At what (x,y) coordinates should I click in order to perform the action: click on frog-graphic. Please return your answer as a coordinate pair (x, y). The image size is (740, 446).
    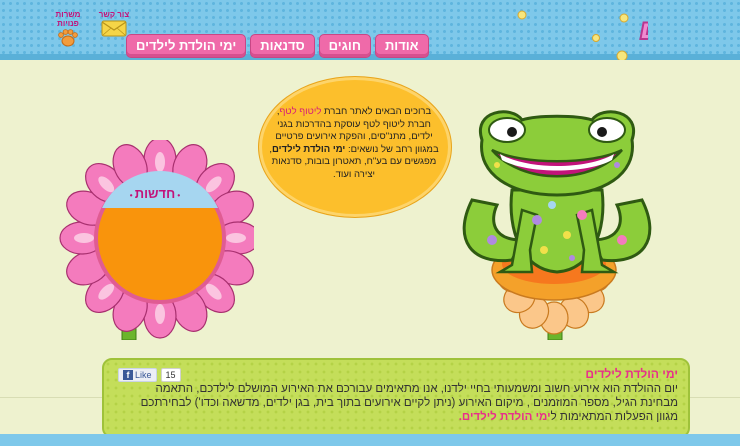
    Looking at the image, I should click on (557, 225).